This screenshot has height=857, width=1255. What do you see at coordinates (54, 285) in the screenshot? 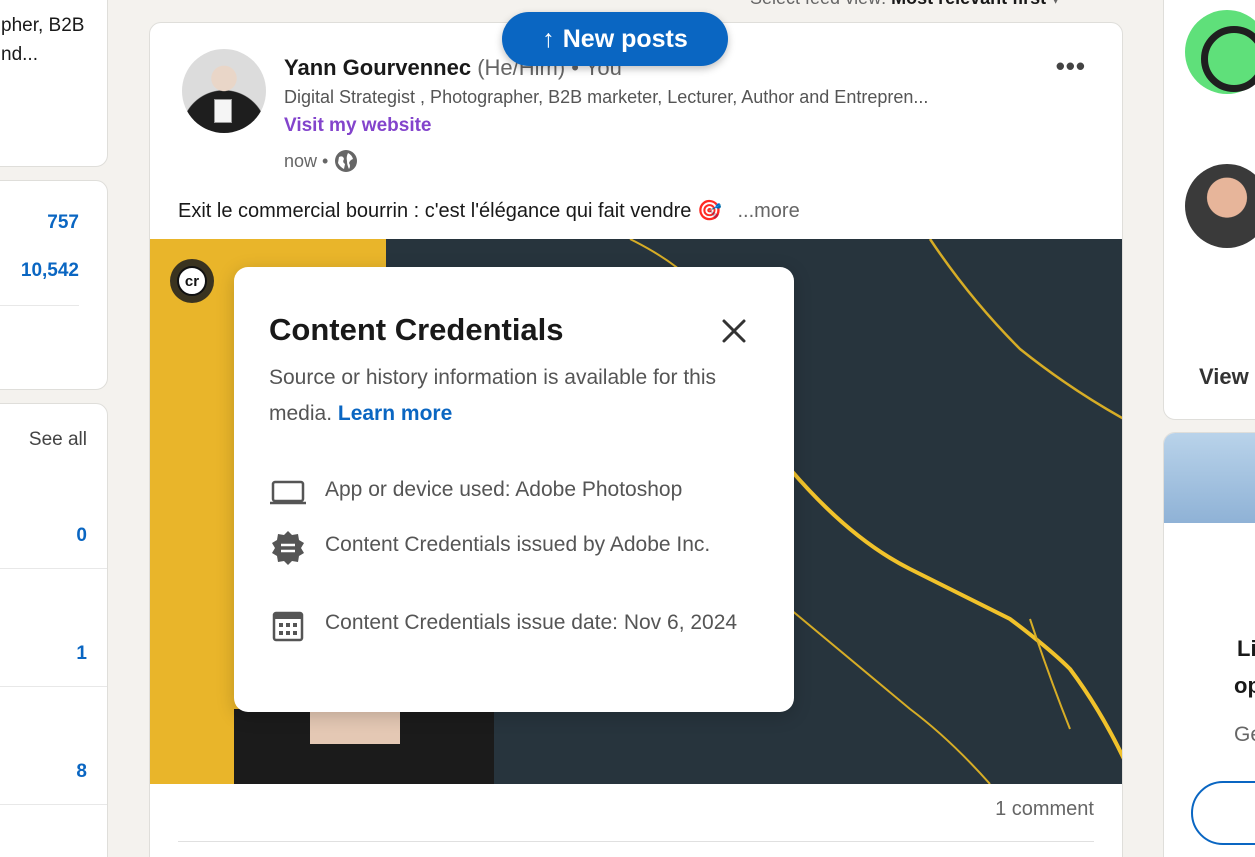
I see `left-stats-card: 757 10,542` at bounding box center [54, 285].